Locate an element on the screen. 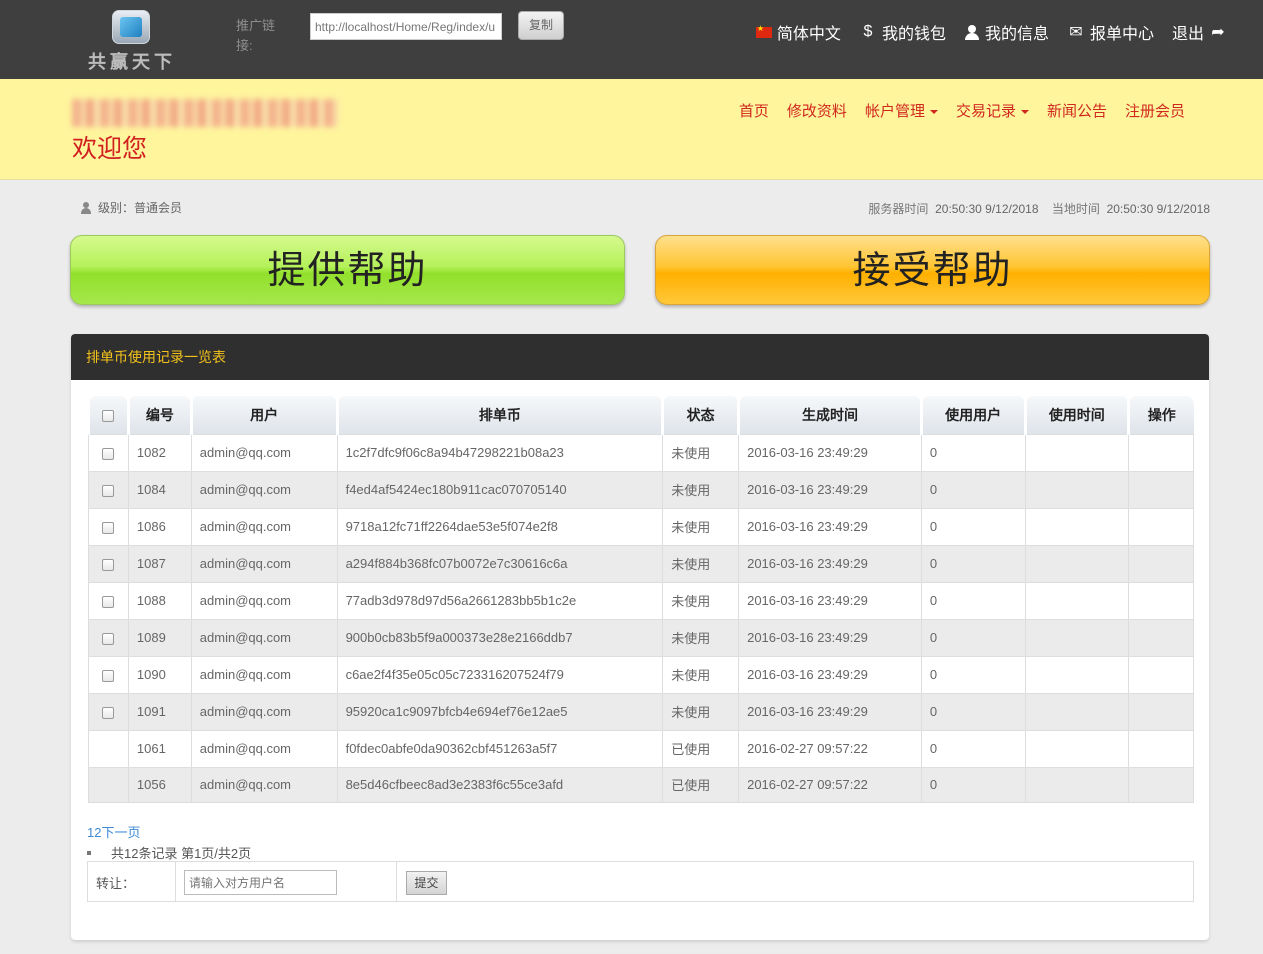 Image resolution: width=1263 pixels, height=954 pixels. provide-help-button: 提供帮助 is located at coordinates (347, 270).